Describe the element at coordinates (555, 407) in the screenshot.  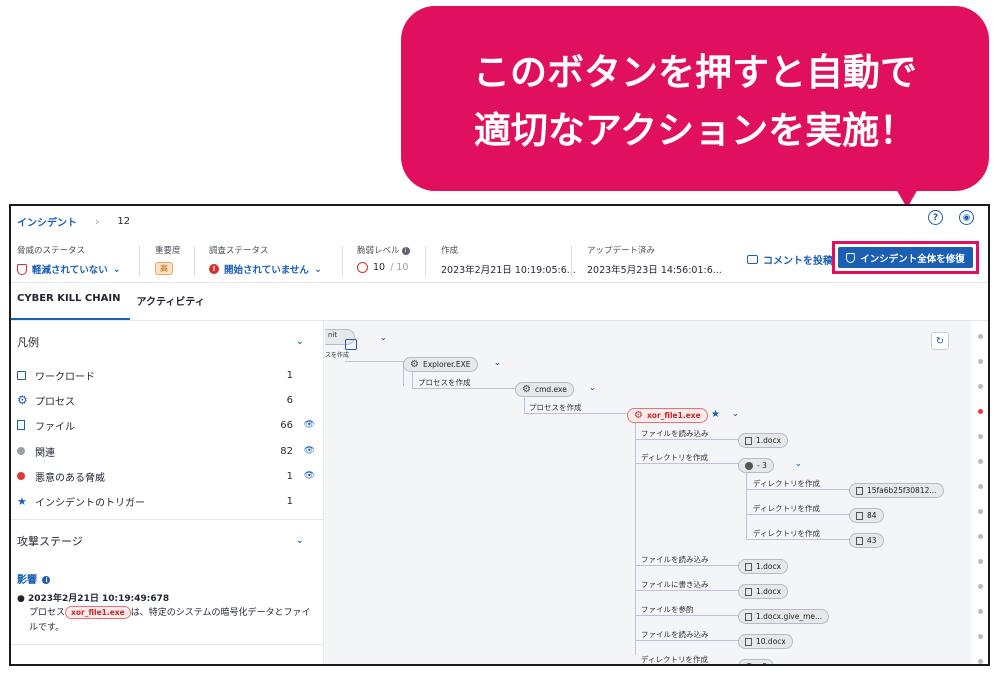
I see `edge-label: プロセスを作成` at that location.